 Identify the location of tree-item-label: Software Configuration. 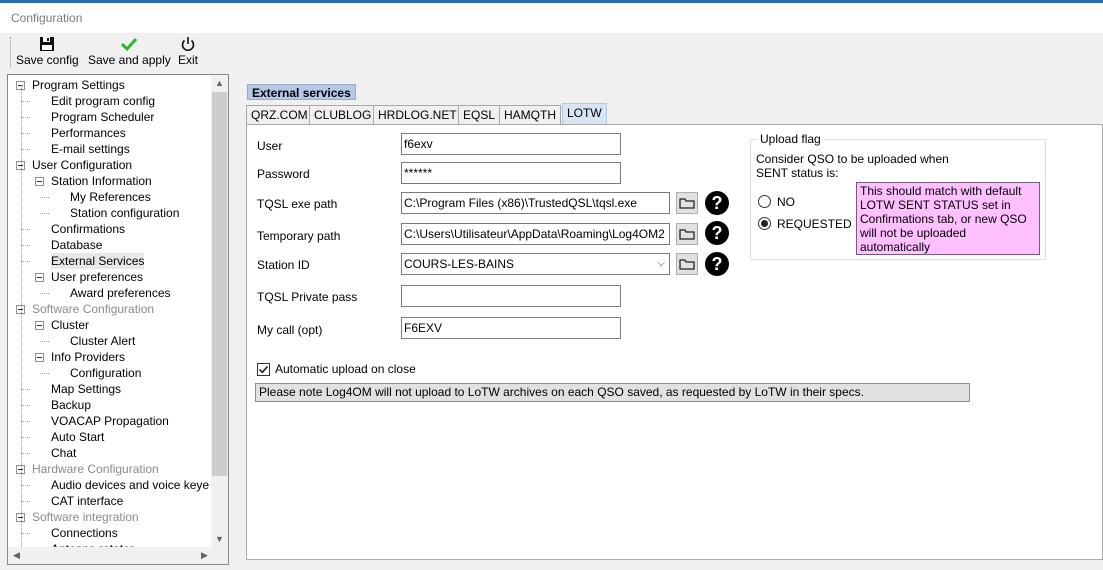
(93, 309).